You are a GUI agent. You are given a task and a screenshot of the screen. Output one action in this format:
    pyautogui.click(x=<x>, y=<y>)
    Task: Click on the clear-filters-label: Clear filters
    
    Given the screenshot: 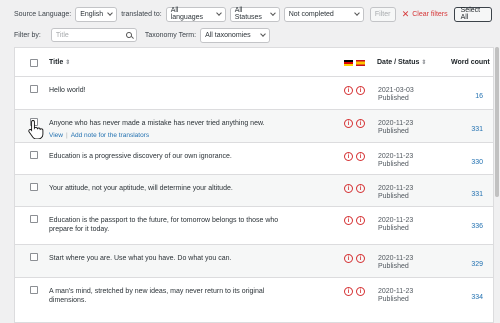 What is the action you would take?
    pyautogui.click(x=430, y=14)
    